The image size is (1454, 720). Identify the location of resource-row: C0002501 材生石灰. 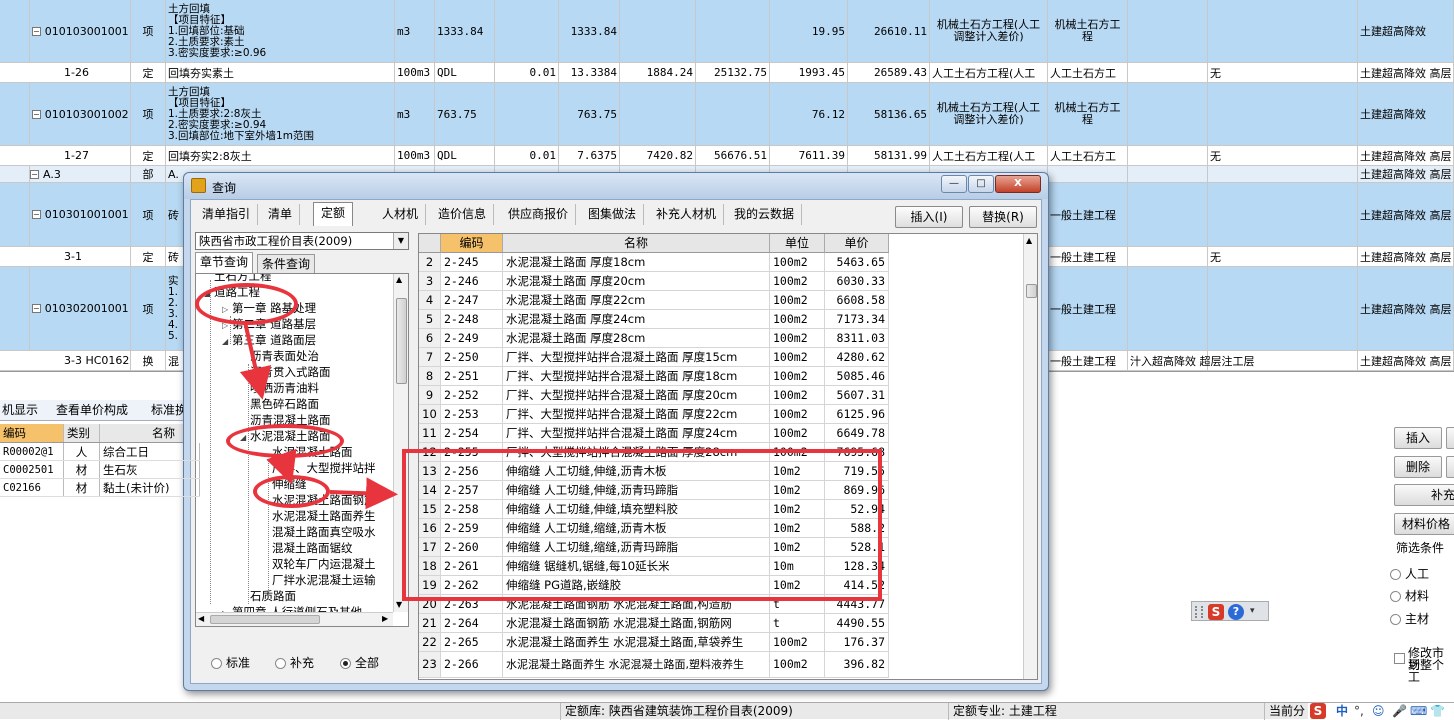
(100, 470).